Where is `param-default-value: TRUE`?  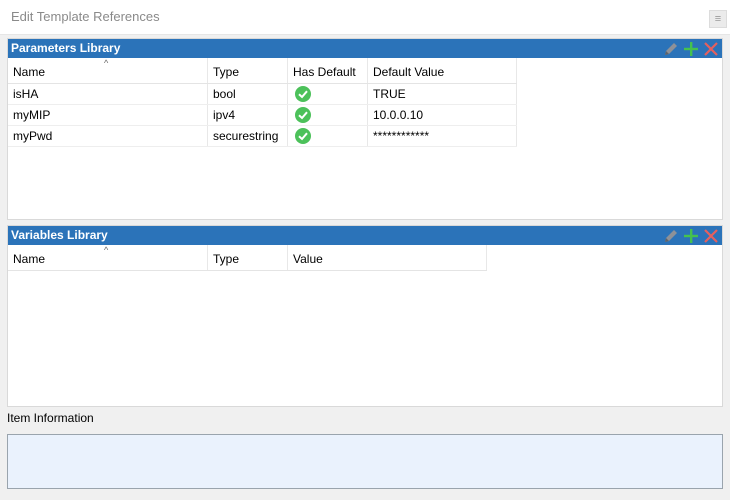 param-default-value: TRUE is located at coordinates (442, 94).